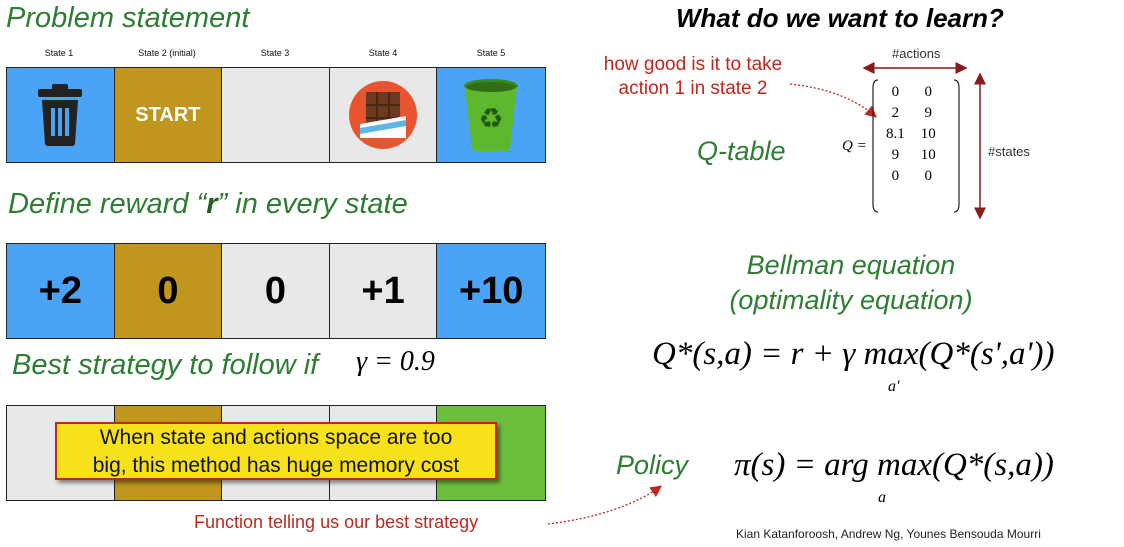 Image resolution: width=1124 pixels, height=547 pixels. I want to click on states-label: #states, so click(1009, 151).